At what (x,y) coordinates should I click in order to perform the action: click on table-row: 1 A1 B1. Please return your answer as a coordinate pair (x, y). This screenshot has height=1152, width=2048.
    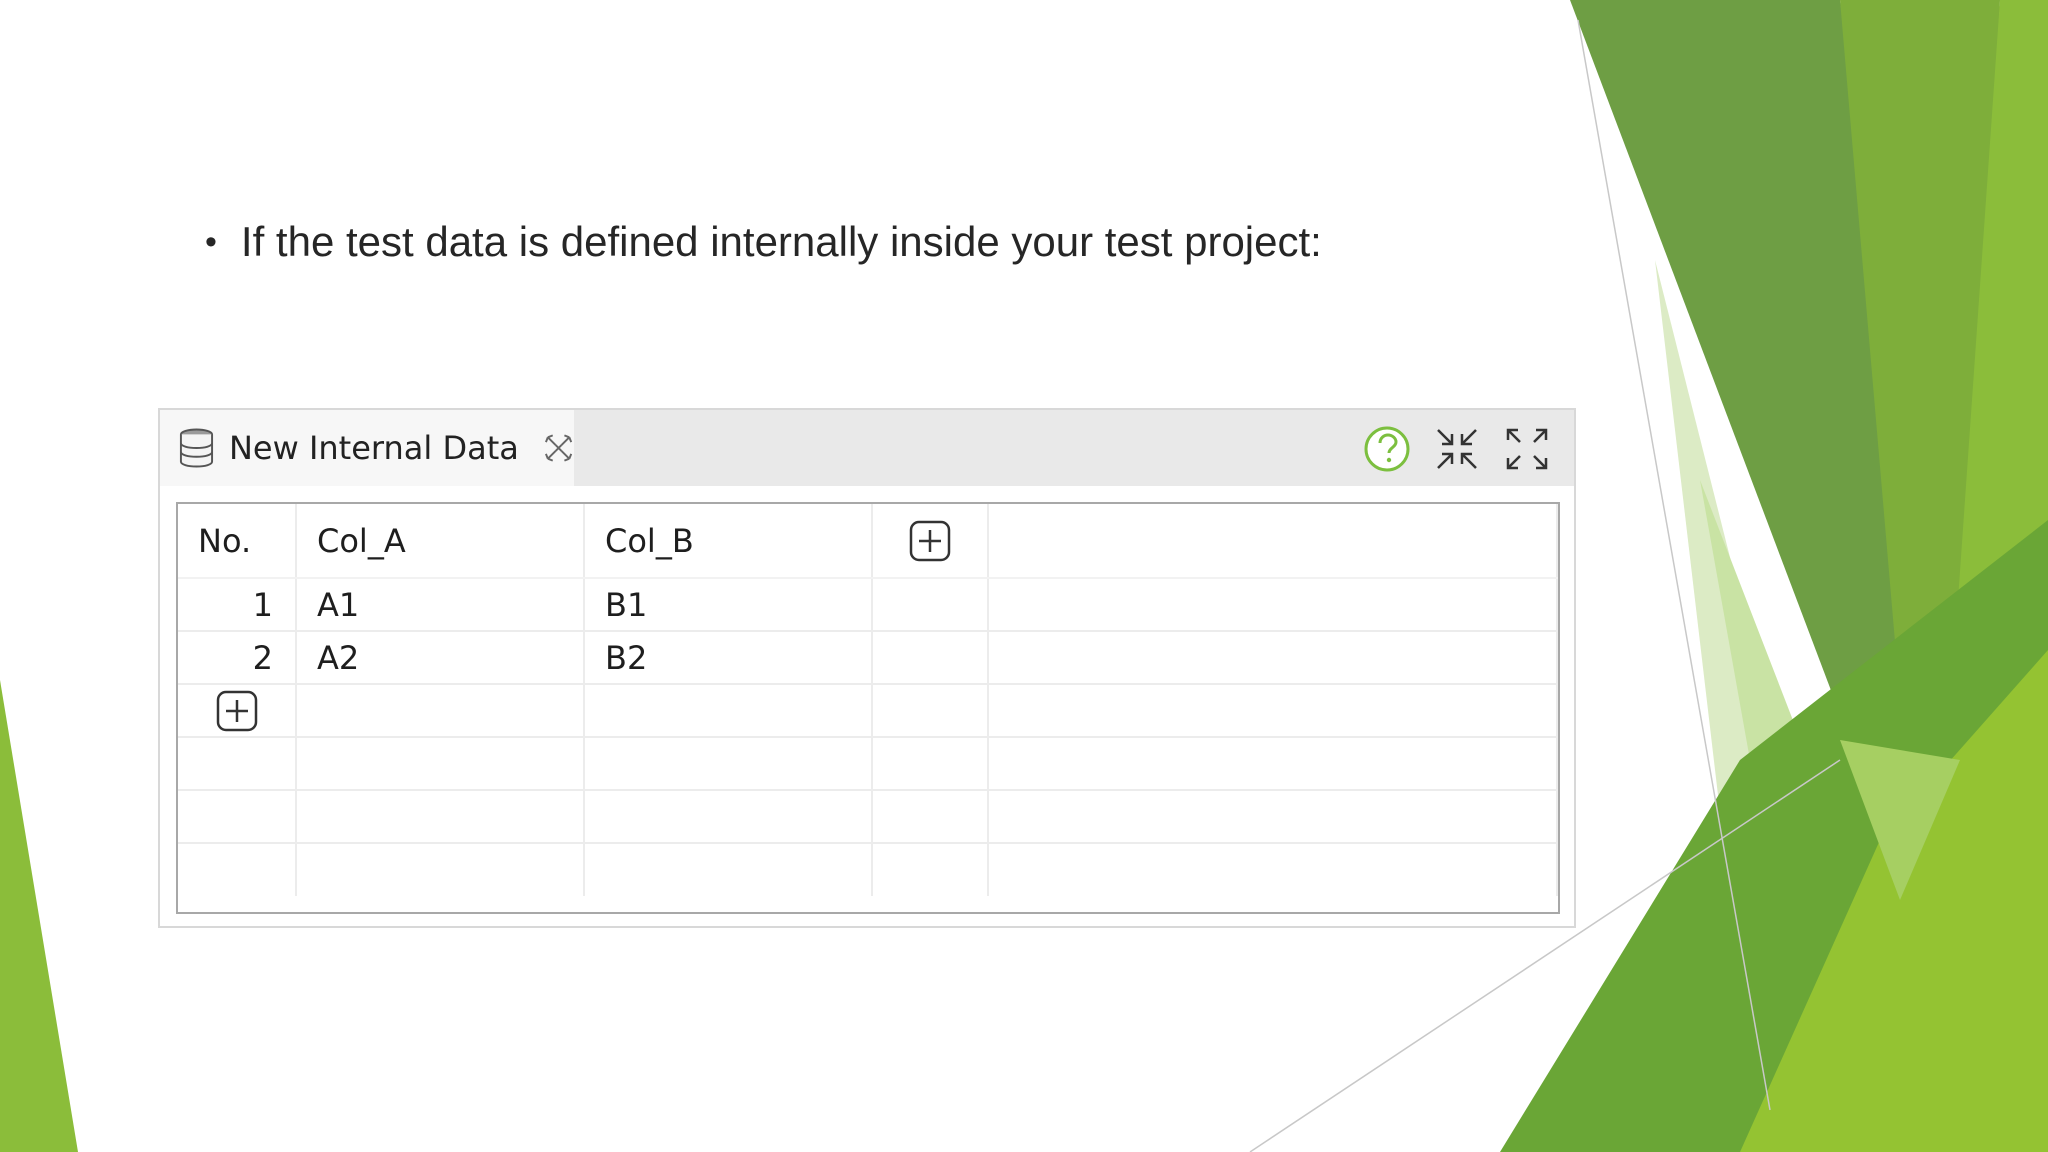
    Looking at the image, I should click on (868, 605).